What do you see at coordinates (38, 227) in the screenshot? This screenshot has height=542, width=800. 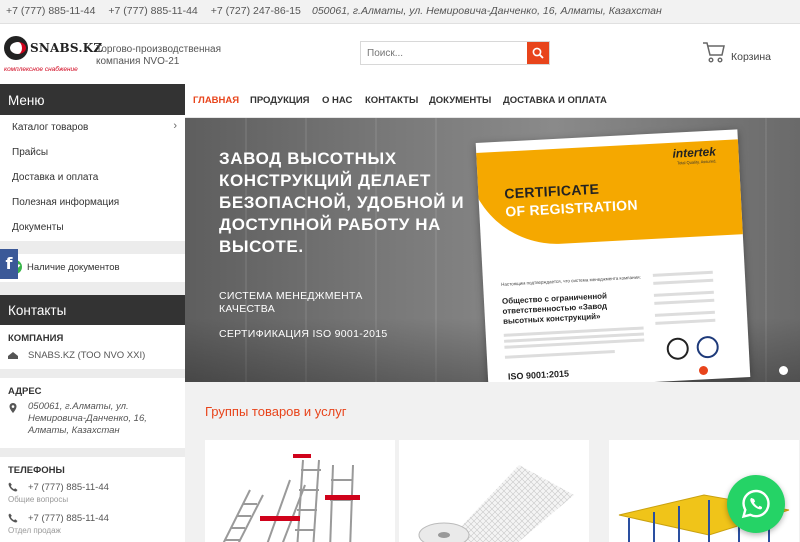 I see `sidebar-item-label: Документы` at bounding box center [38, 227].